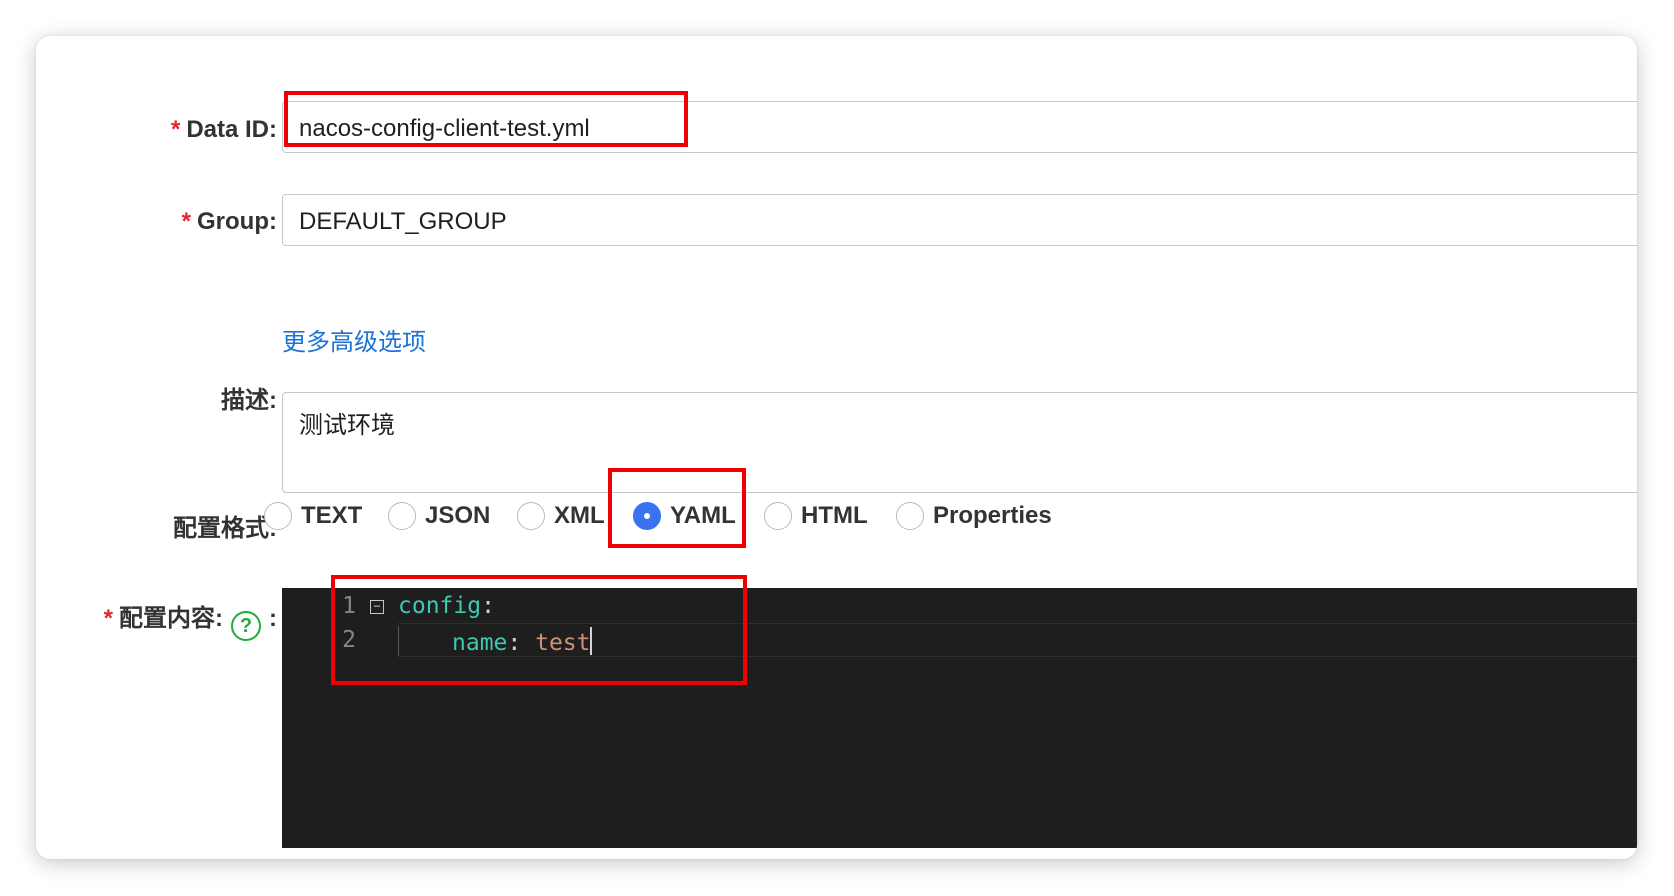 Image resolution: width=1674 pixels, height=896 pixels. I want to click on radio-text: TEXT, so click(313, 516).